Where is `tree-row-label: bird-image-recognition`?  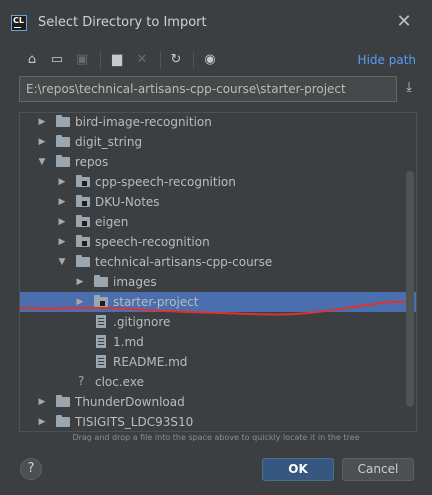 tree-row-label: bird-image-recognition is located at coordinates (143, 122).